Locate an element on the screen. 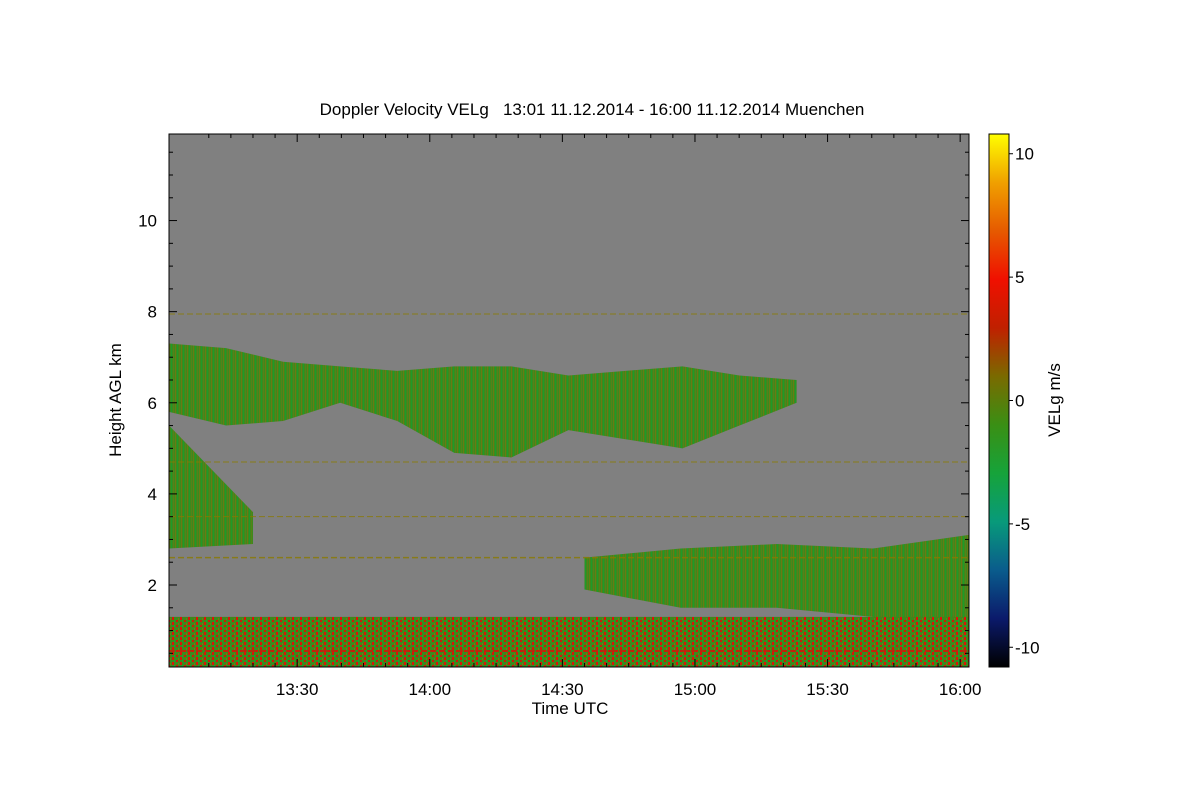 The width and height of the screenshot is (1200, 800). y-tick-label: 2 is located at coordinates (152, 585).